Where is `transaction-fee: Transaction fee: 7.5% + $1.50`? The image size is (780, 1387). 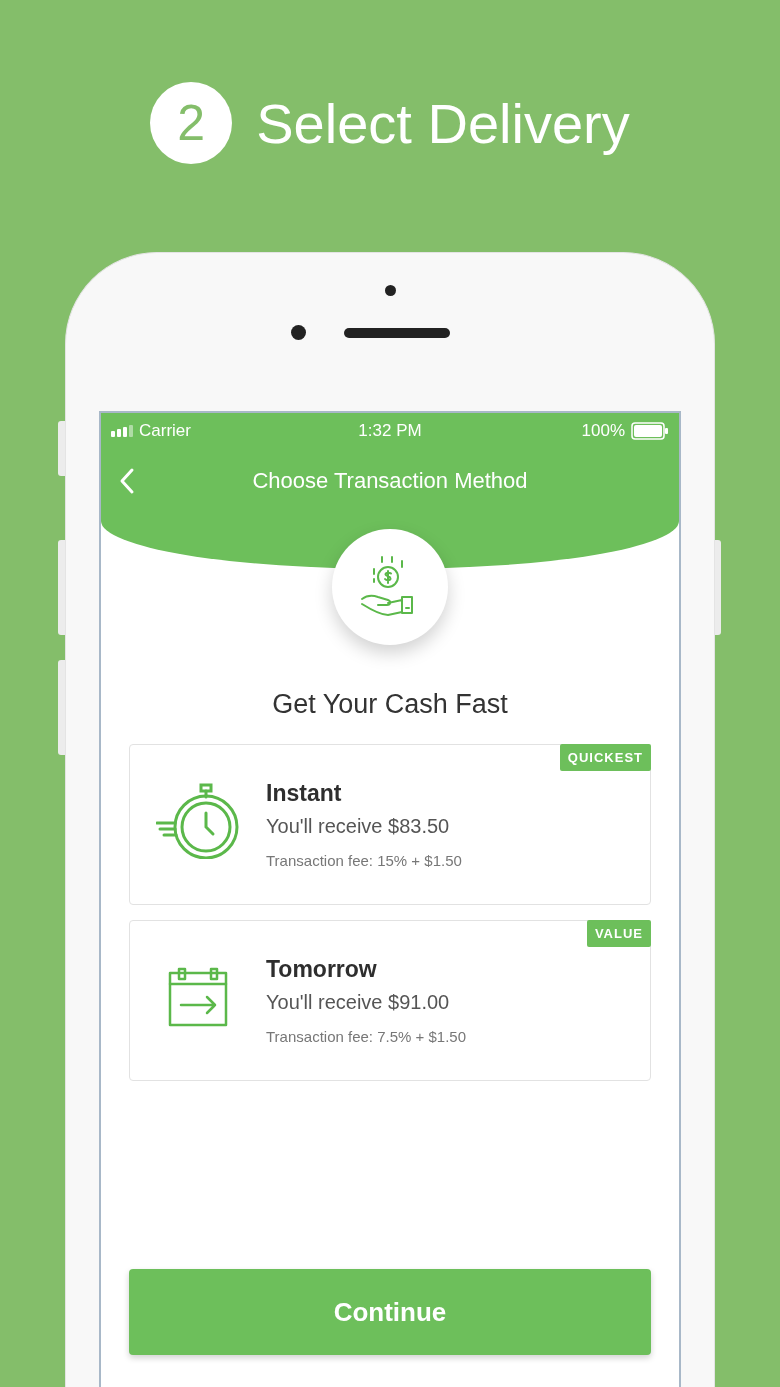
transaction-fee: Transaction fee: 7.5% + $1.50 is located at coordinates (366, 1036).